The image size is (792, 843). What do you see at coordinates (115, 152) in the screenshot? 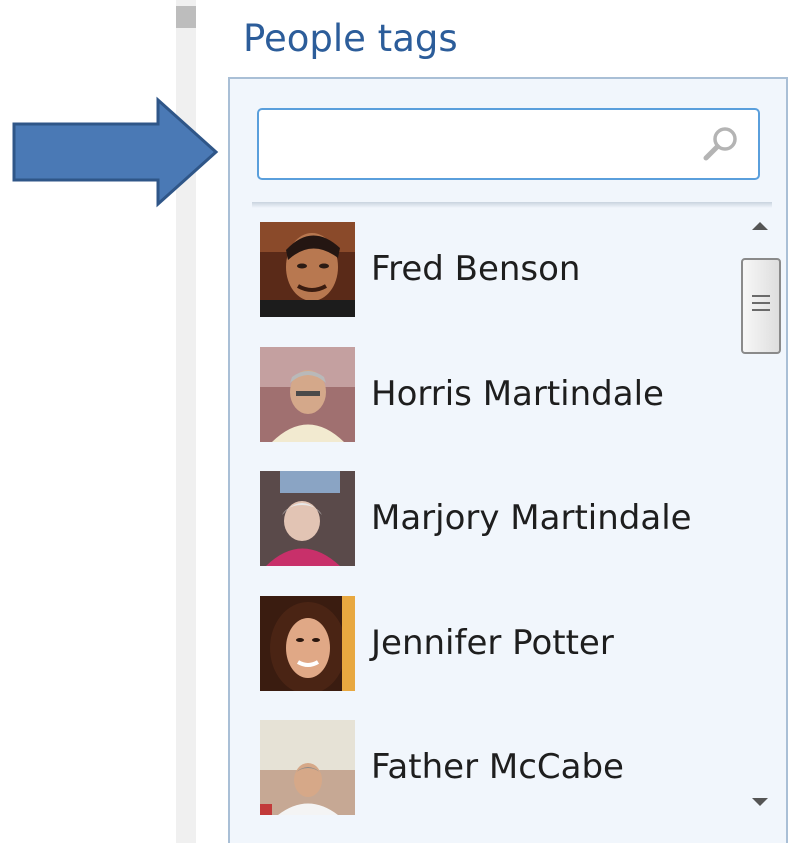
I see `callout-arrow-icon` at bounding box center [115, 152].